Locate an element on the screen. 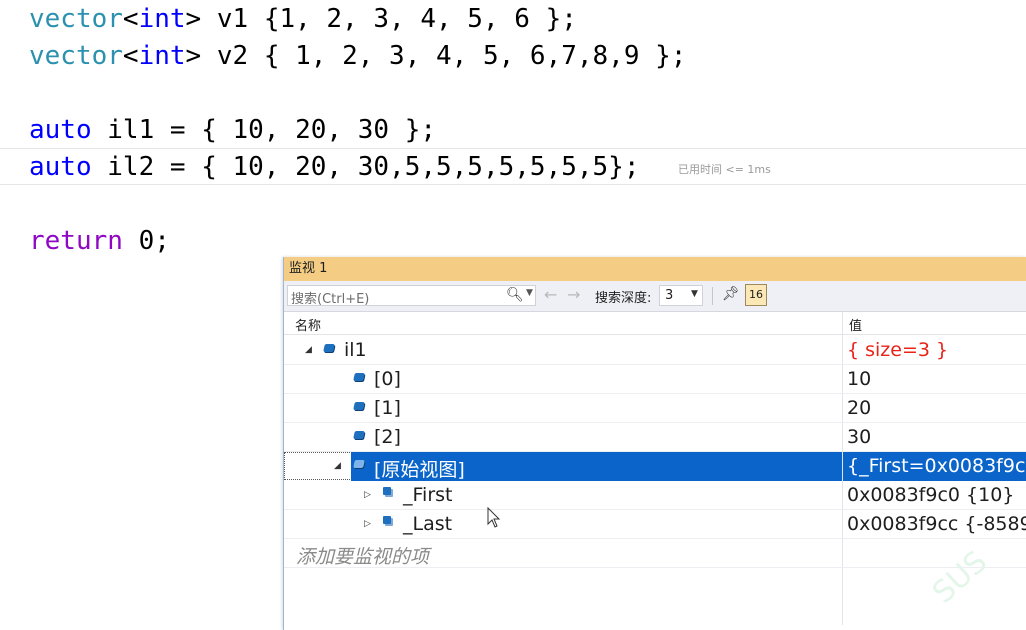  watch-row-value: { size=3 } is located at coordinates (898, 350).